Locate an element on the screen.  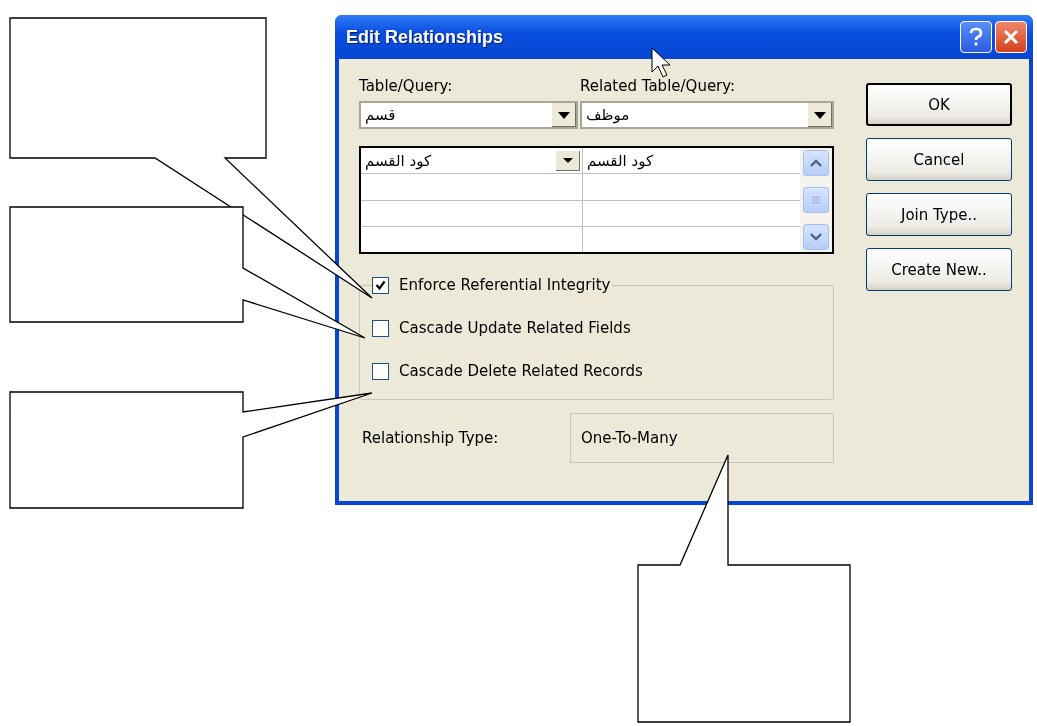
dialog-button: Create New.. is located at coordinates (939, 269).